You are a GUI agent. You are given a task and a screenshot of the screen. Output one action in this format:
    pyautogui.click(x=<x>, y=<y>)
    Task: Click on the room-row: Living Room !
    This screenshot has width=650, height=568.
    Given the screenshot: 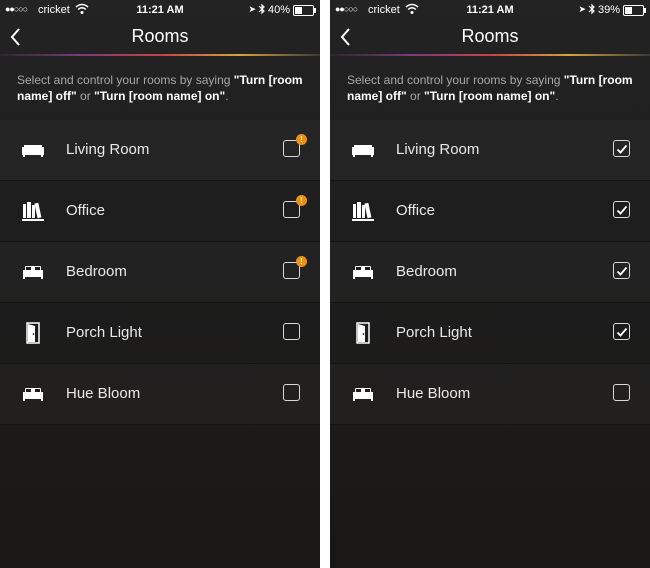 What is the action you would take?
    pyautogui.click(x=160, y=150)
    